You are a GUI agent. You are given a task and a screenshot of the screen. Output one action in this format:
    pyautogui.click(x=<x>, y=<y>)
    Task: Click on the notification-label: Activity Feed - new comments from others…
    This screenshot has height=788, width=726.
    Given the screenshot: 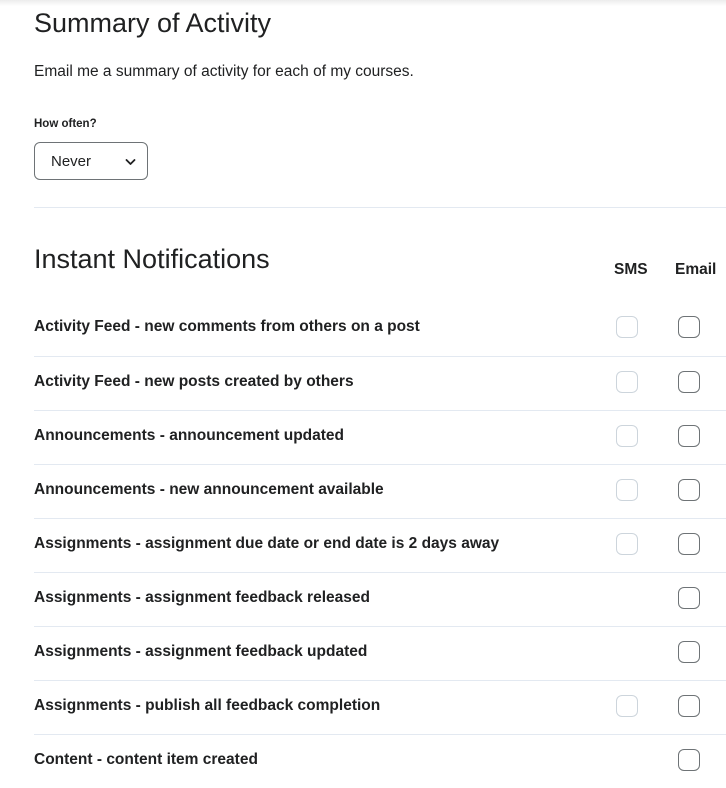 What is the action you would take?
    pyautogui.click(x=227, y=326)
    